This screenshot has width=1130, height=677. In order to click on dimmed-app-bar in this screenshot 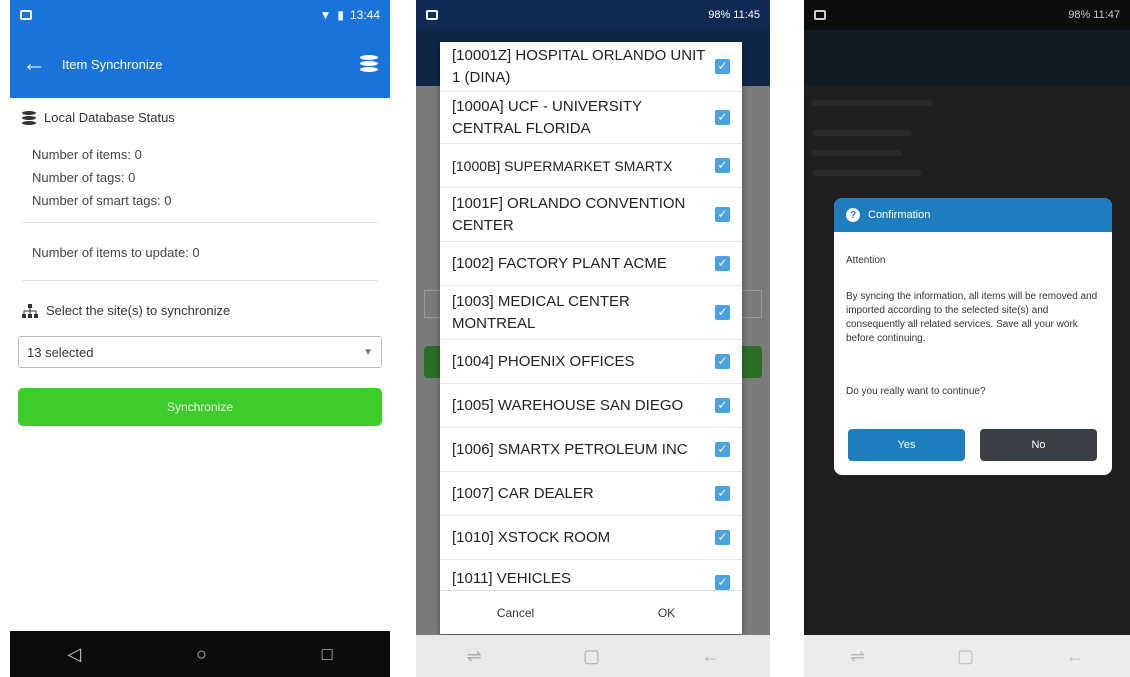, I will do `click(967, 58)`.